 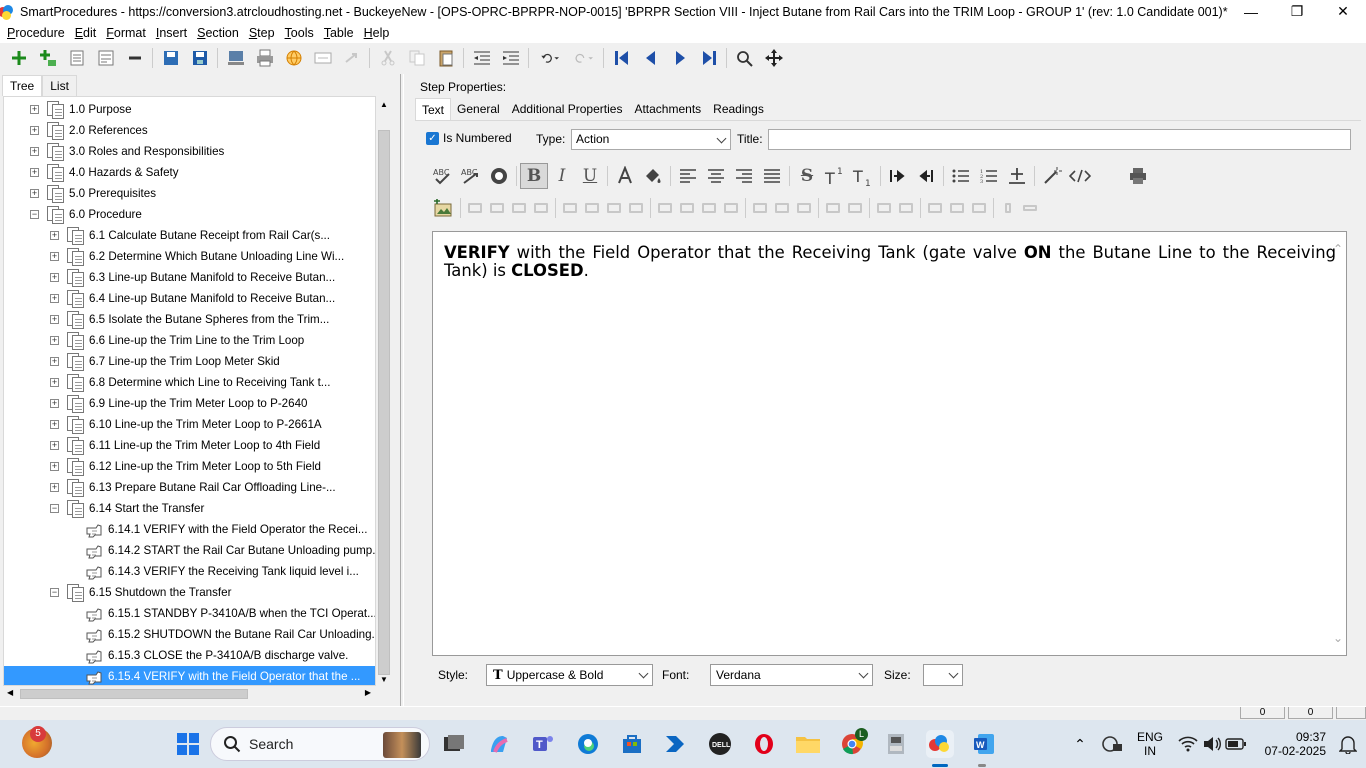 I want to click on size-dropdown, so click(x=943, y=675).